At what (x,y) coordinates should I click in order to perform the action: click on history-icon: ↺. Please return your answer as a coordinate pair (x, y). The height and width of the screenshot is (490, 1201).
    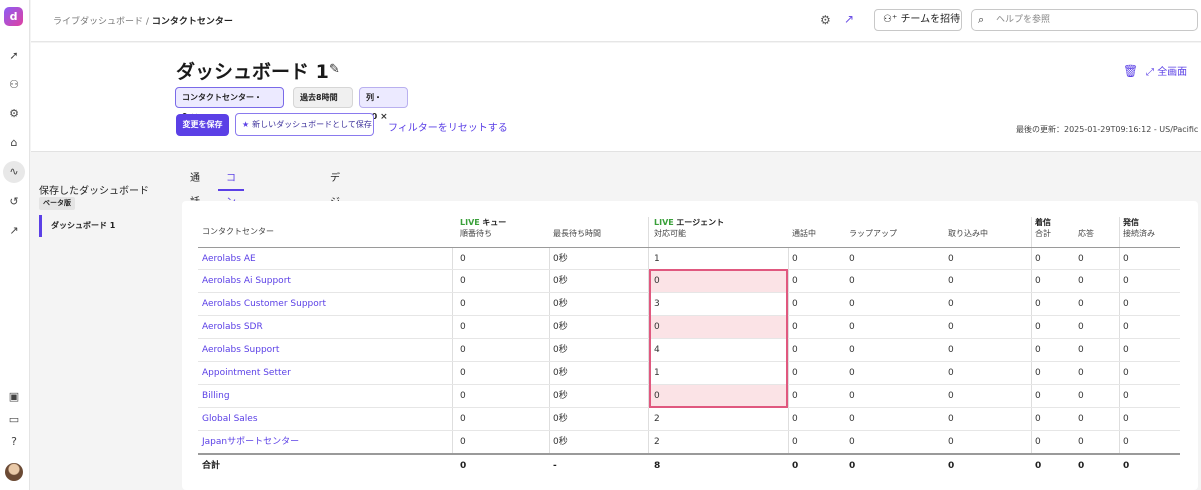
    Looking at the image, I should click on (14, 202).